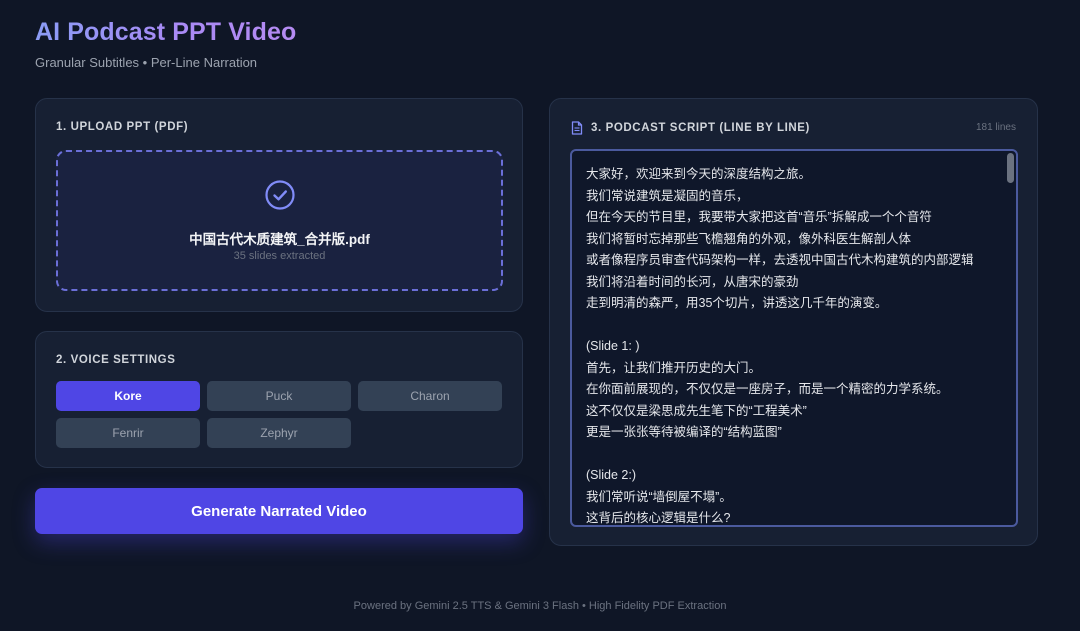 The image size is (1080, 631). I want to click on script-line: 在你面前展现的，不仅仅是一座房子，而是一个精密的力学系统。, so click(767, 389).